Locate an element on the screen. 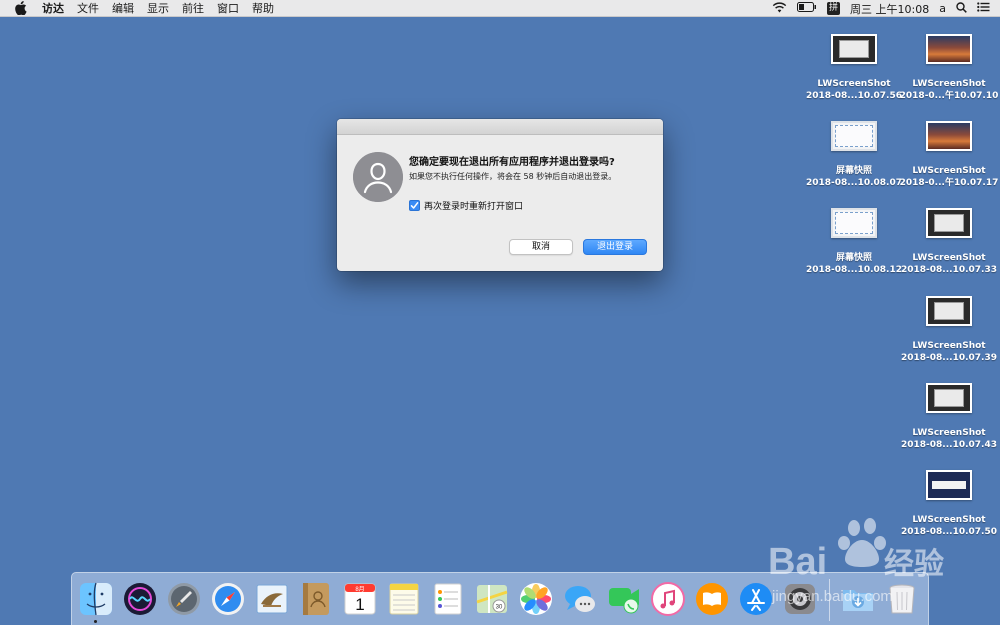 The image size is (1000, 625). calendar-day: 1 is located at coordinates (359, 604).